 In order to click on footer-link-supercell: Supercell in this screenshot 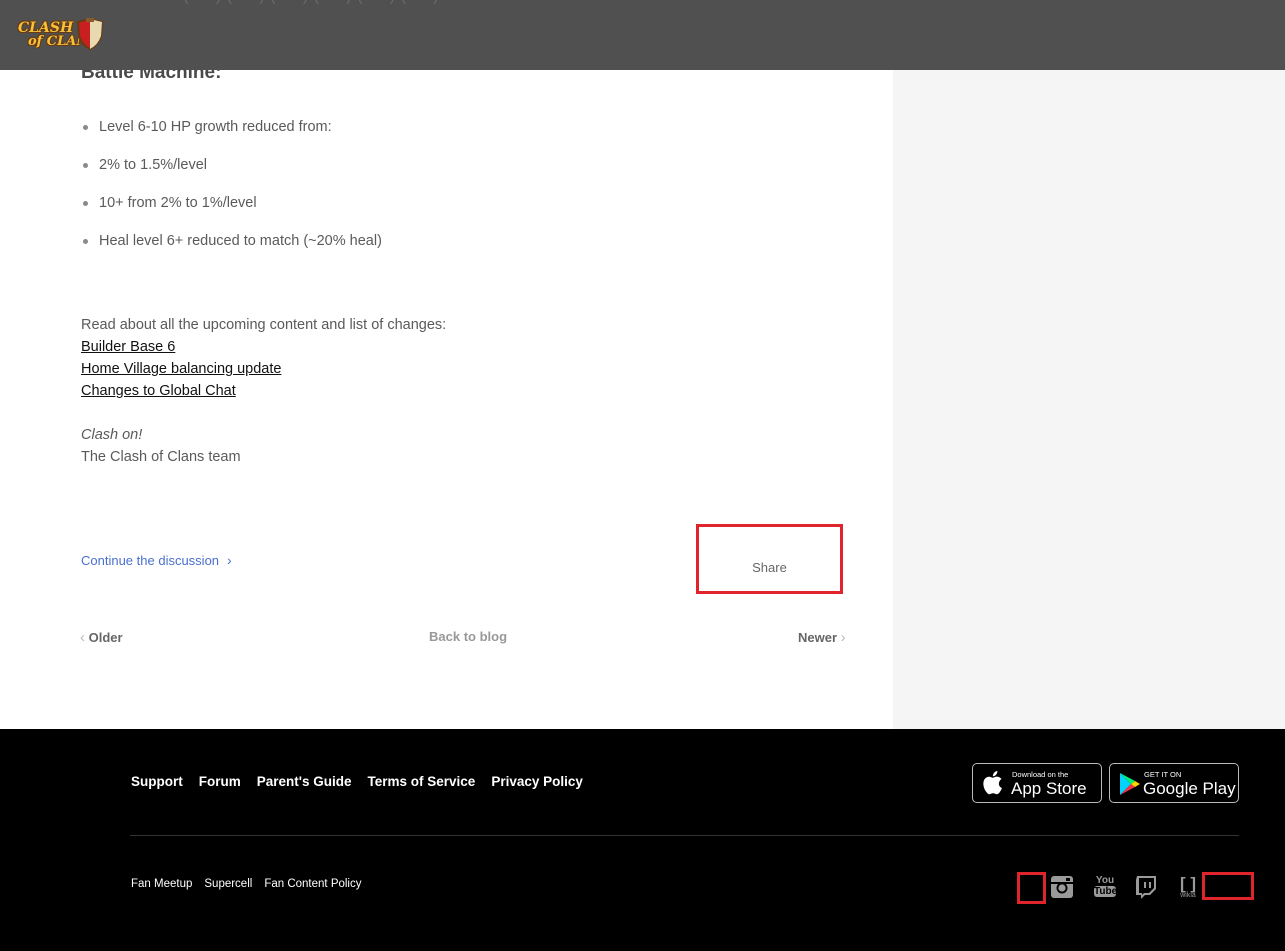, I will do `click(228, 884)`.